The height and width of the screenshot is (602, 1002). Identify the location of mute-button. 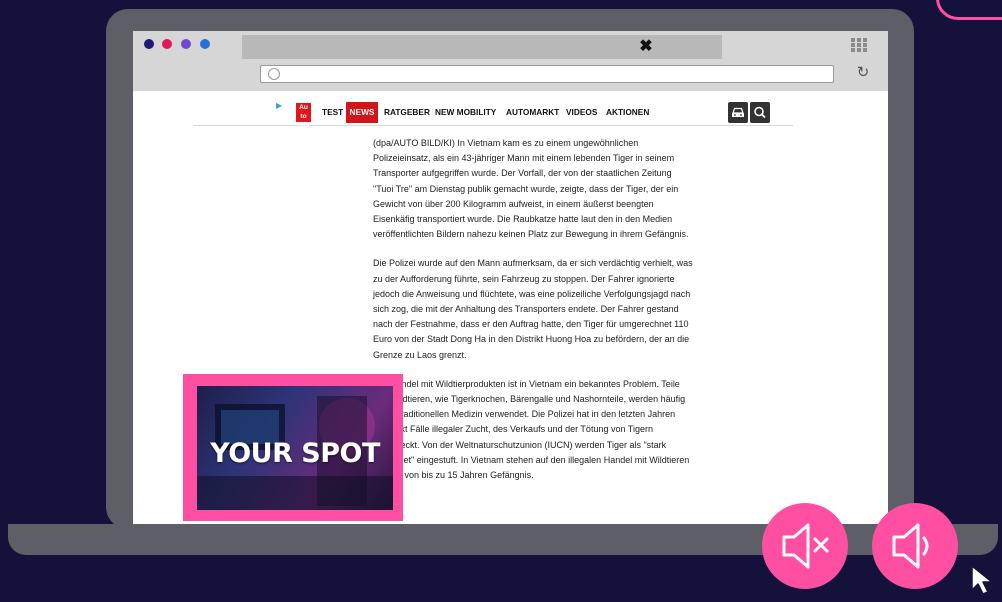
(805, 546).